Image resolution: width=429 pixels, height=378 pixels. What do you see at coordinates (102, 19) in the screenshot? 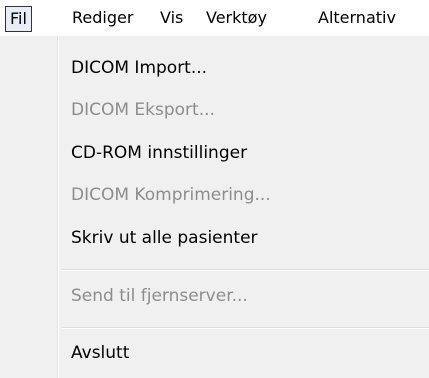
I see `menu-rediger: Rediger` at bounding box center [102, 19].